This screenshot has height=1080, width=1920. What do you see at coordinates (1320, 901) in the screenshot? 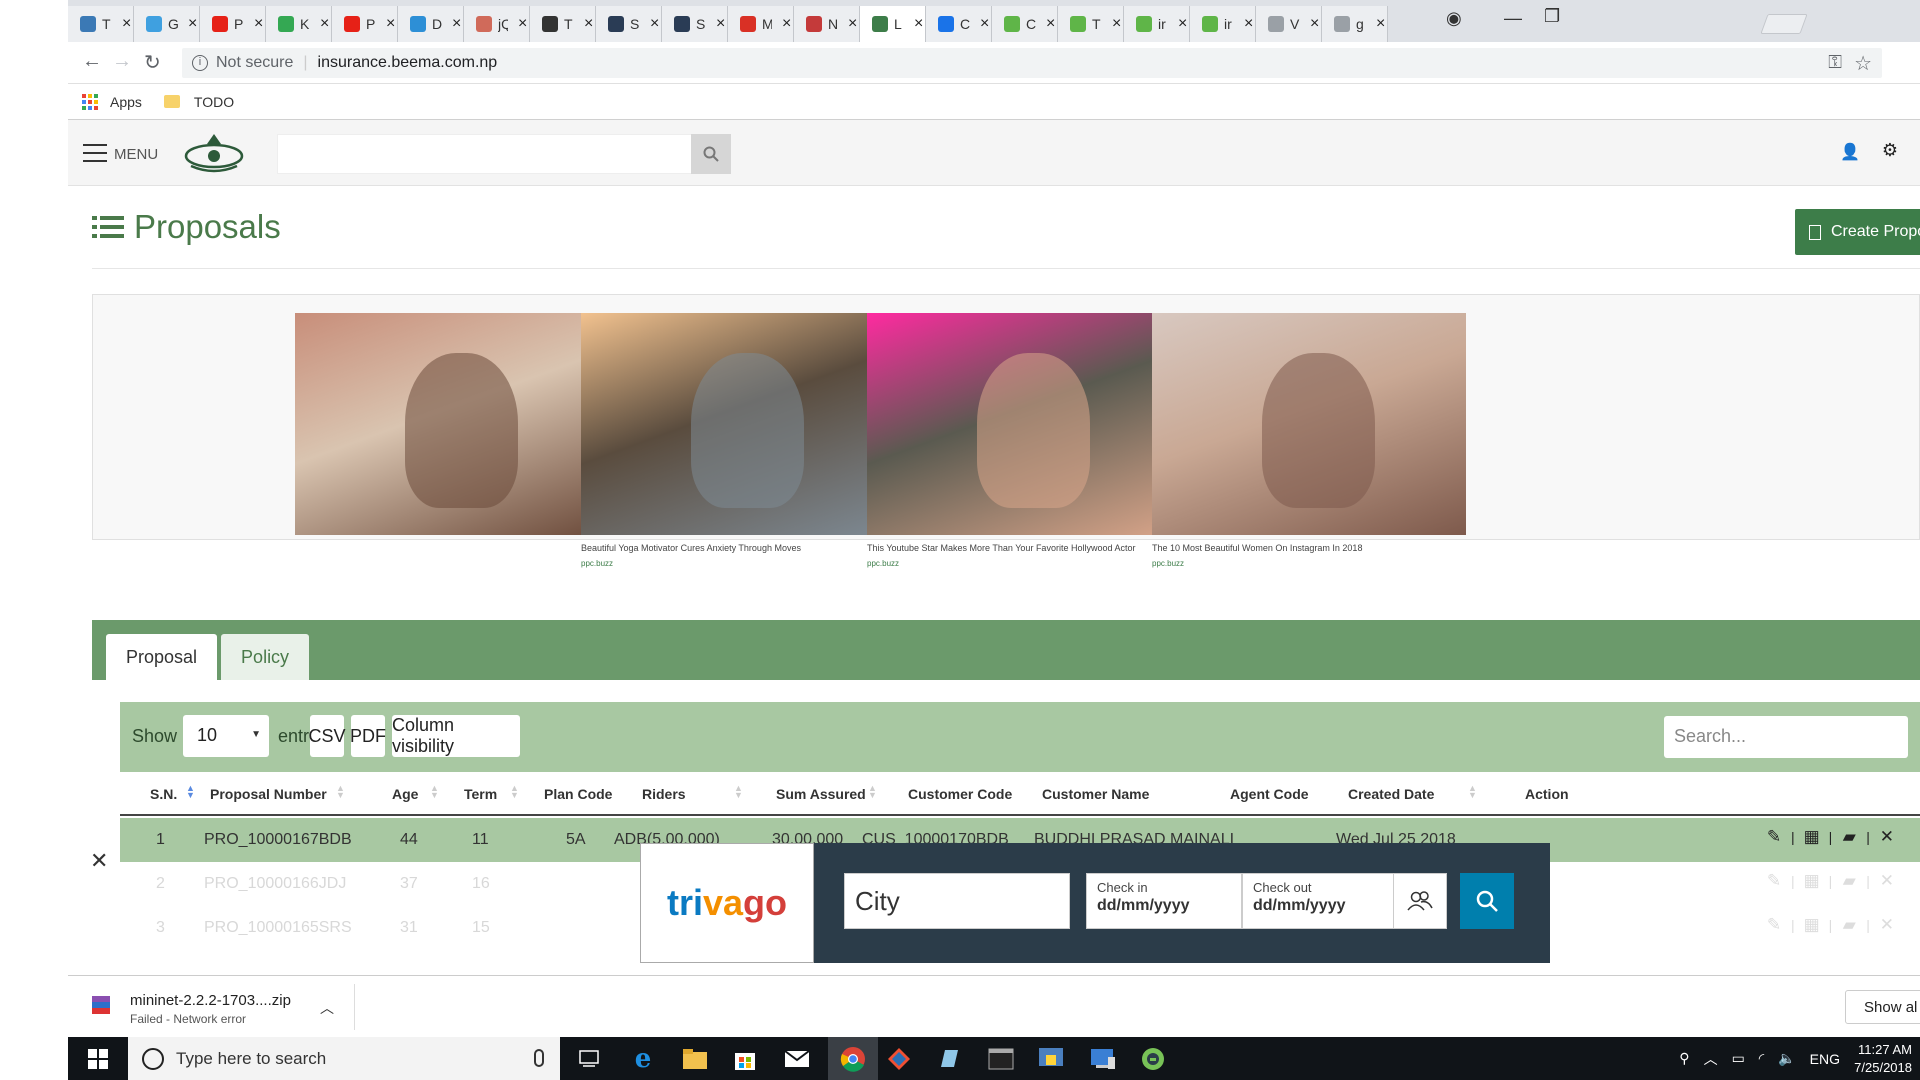
I see `trivago-checkout-field: Check out dd/mm/yyyy` at bounding box center [1320, 901].